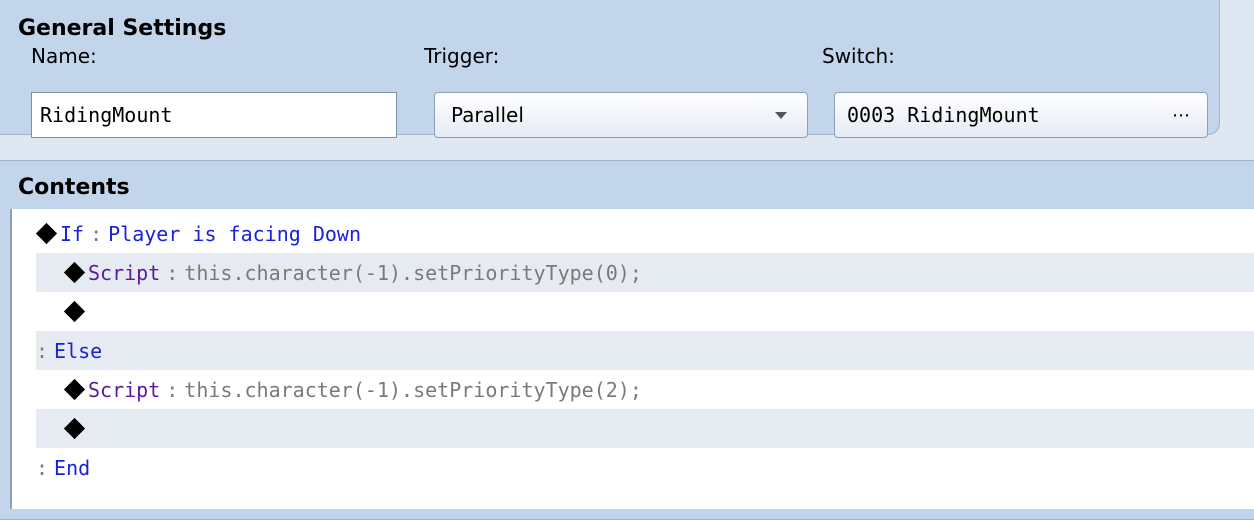  Describe the element at coordinates (462, 56) in the screenshot. I see `trigger-label: Trigger:` at that location.